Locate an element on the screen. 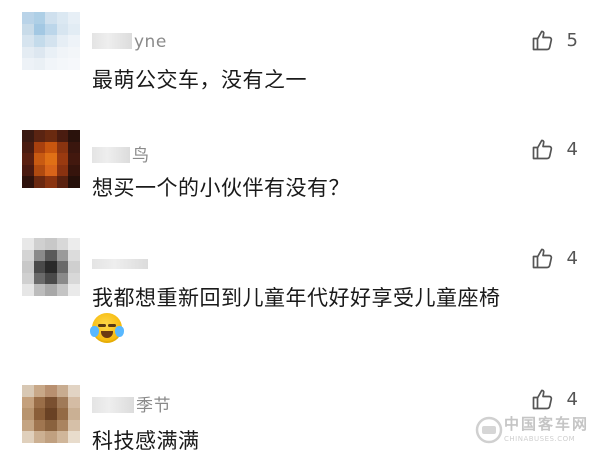 The image size is (600, 465). watermark-site: CHINABUSES.COM is located at coordinates (540, 439).